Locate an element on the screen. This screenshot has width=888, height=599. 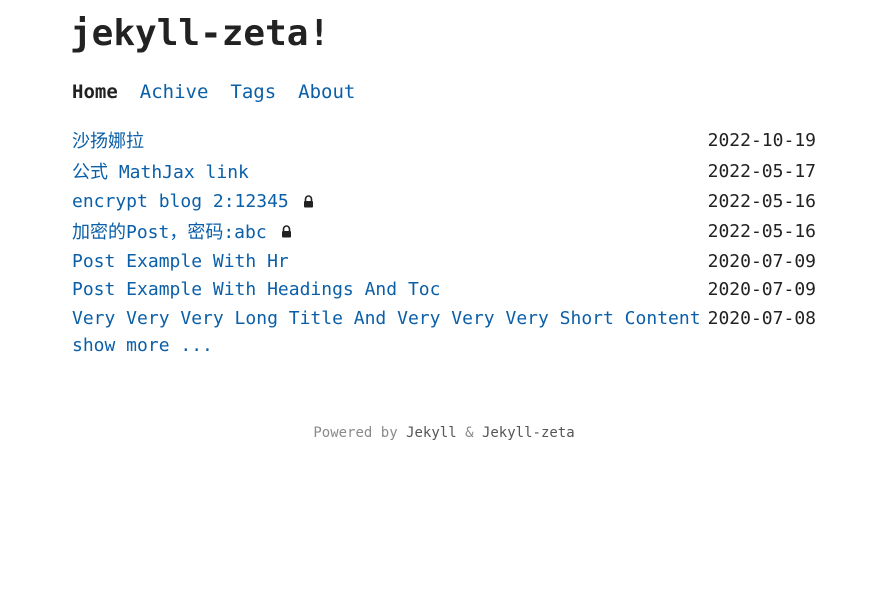
post-title-wrap: Post Example With Hr is located at coordinates (180, 261).